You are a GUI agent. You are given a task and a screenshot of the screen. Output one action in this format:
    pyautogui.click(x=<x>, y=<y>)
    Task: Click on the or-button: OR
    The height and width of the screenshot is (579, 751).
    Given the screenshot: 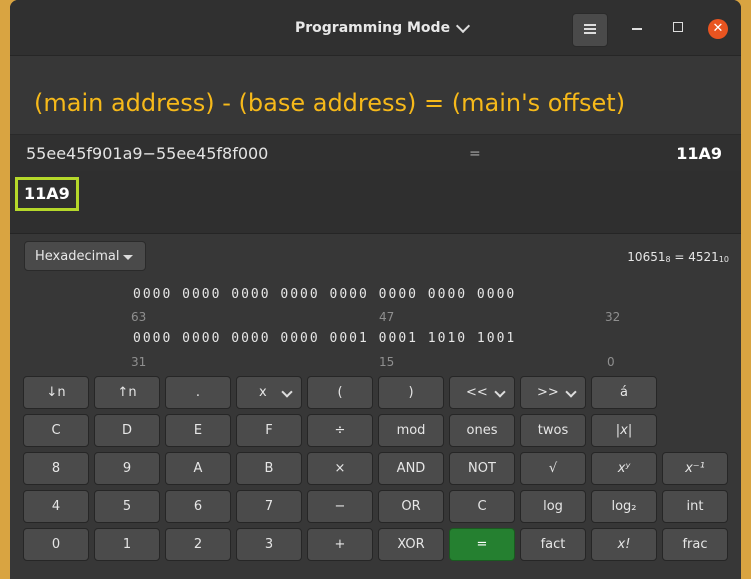 What is the action you would take?
    pyautogui.click(x=411, y=506)
    